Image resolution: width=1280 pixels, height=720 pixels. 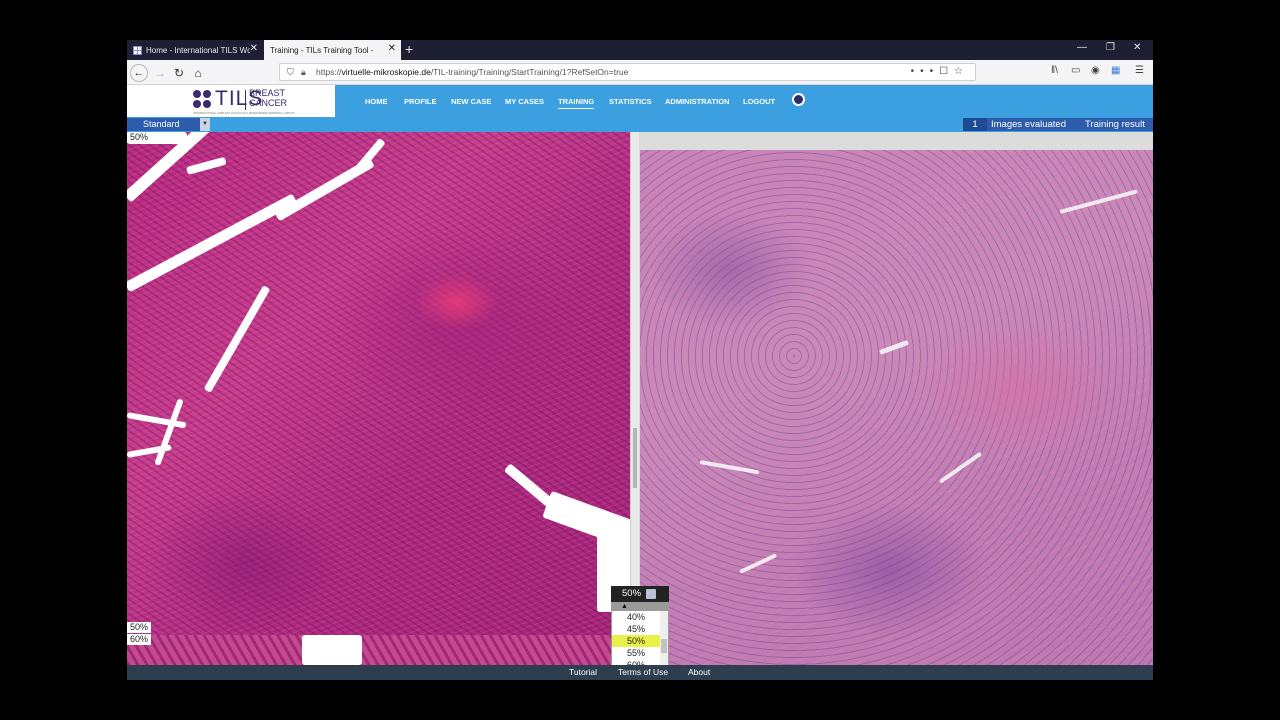 I want to click on tab-home: Home - International TILS Wor ✕, so click(x=195, y=50).